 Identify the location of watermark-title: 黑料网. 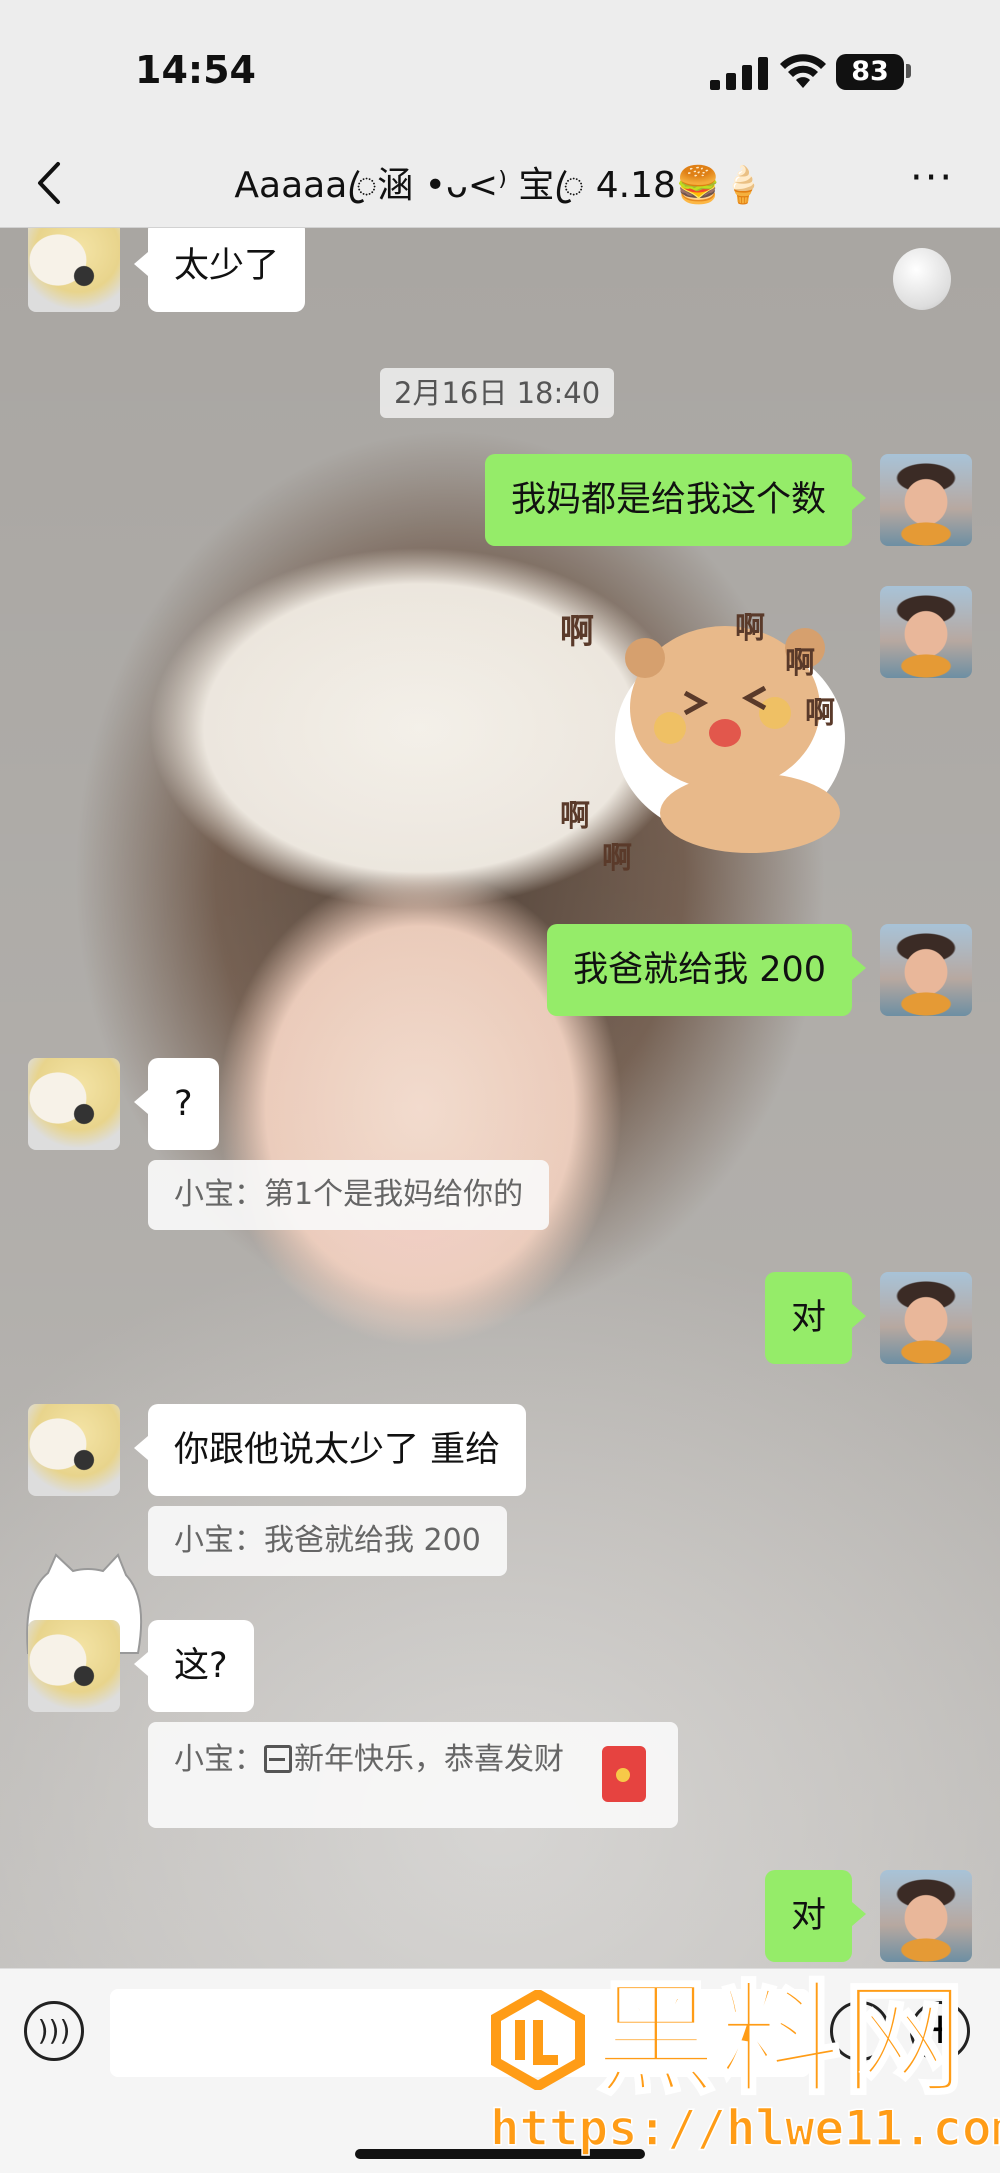
(780, 2040).